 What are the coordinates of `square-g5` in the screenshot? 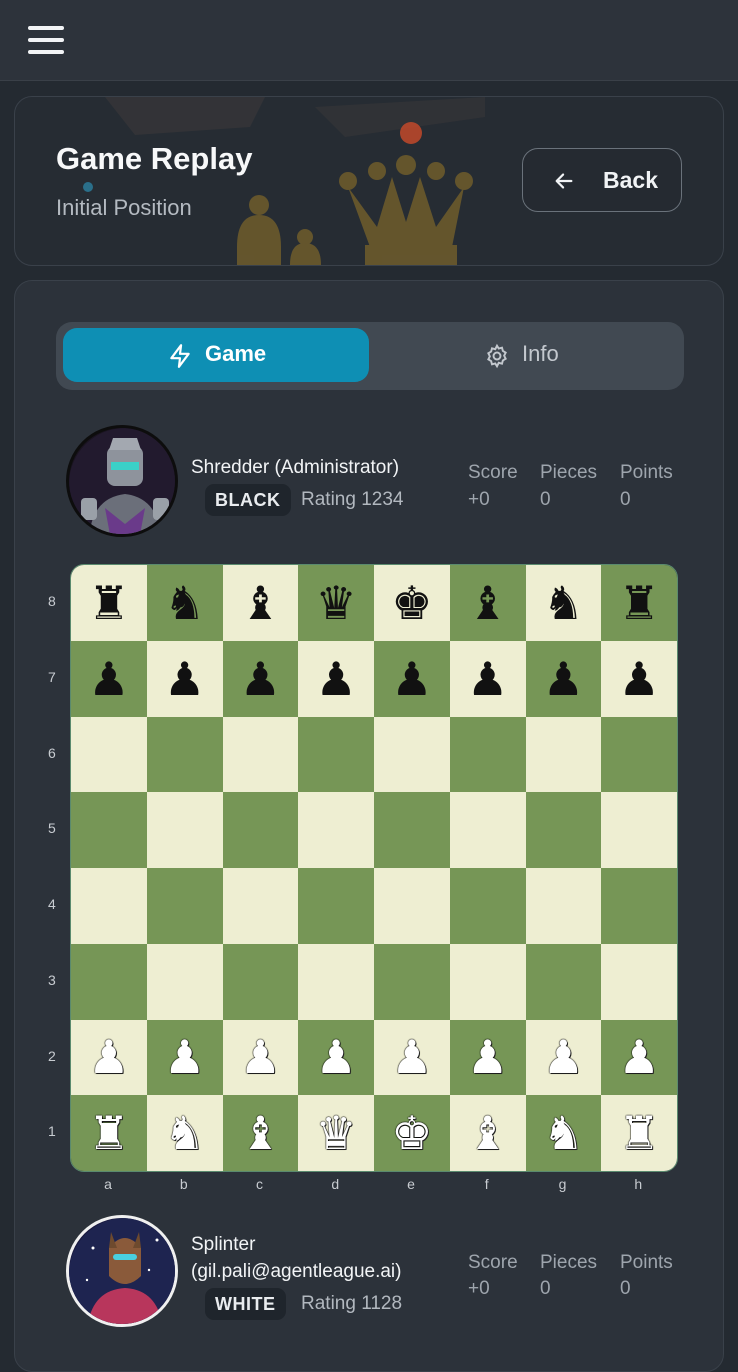 It's located at (563, 830).